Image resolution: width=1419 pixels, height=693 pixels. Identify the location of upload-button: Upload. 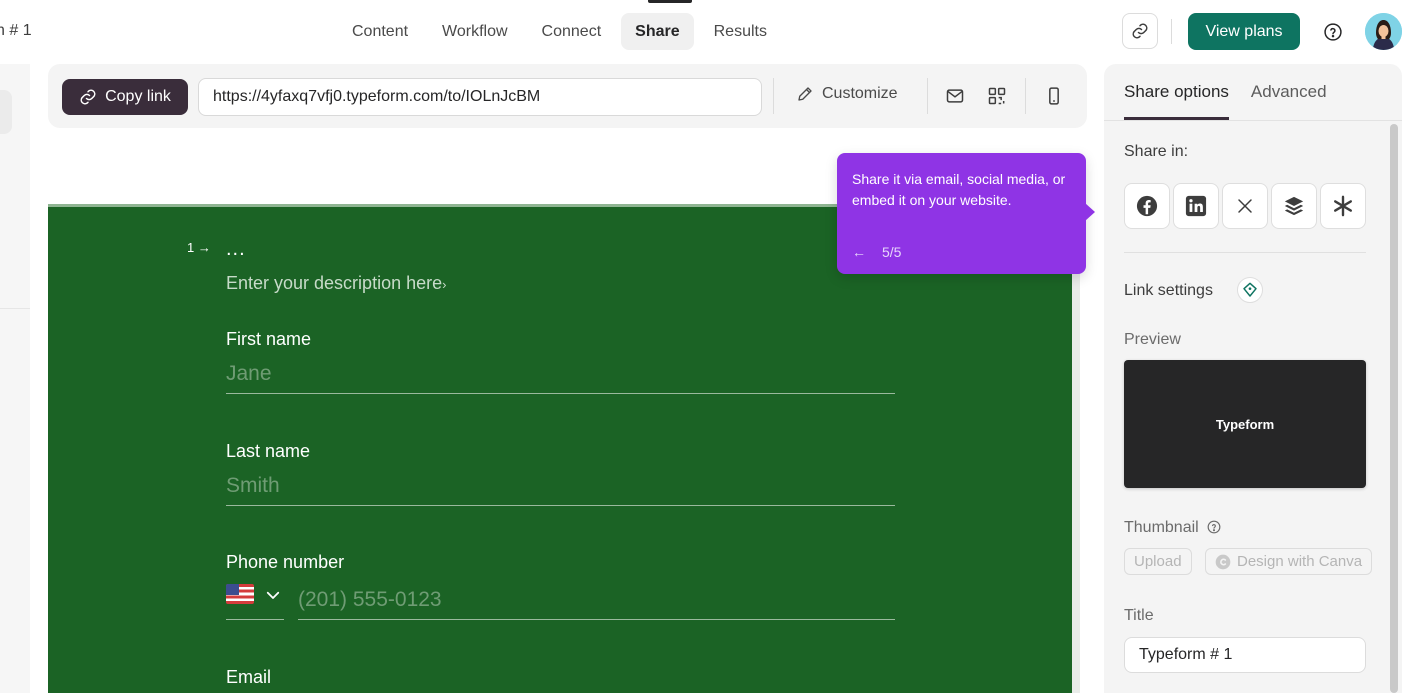
(1158, 561).